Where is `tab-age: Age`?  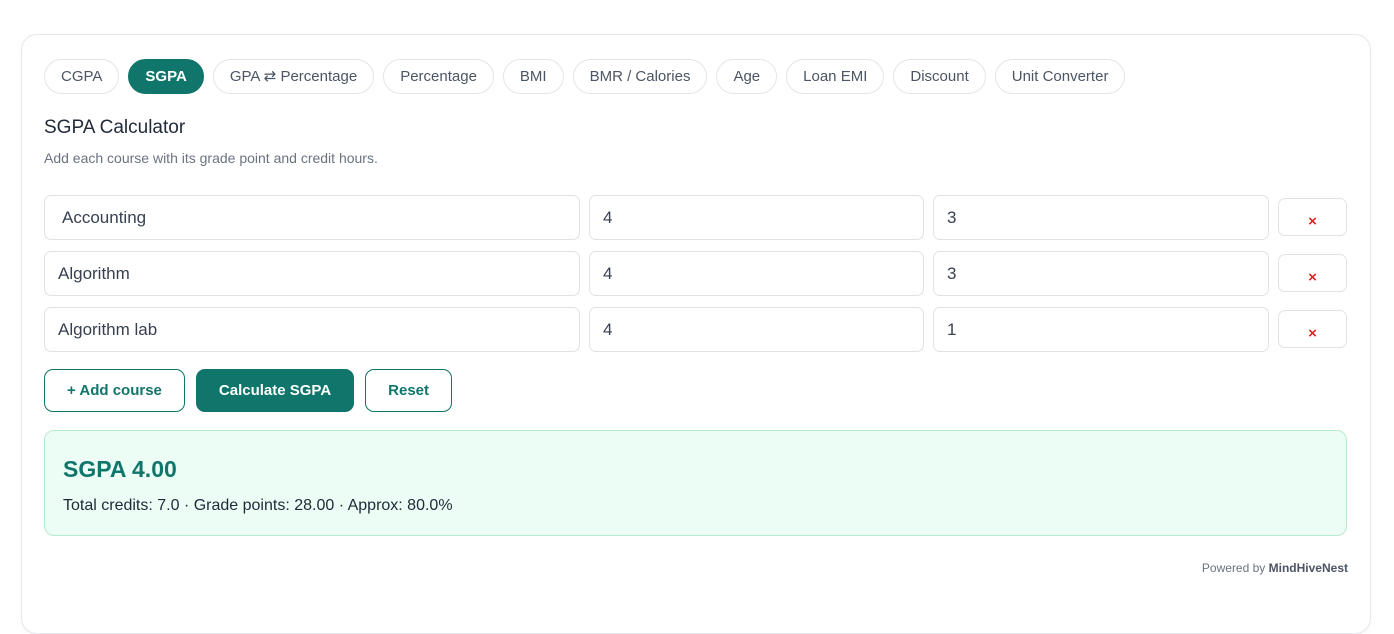
tab-age: Age is located at coordinates (747, 76).